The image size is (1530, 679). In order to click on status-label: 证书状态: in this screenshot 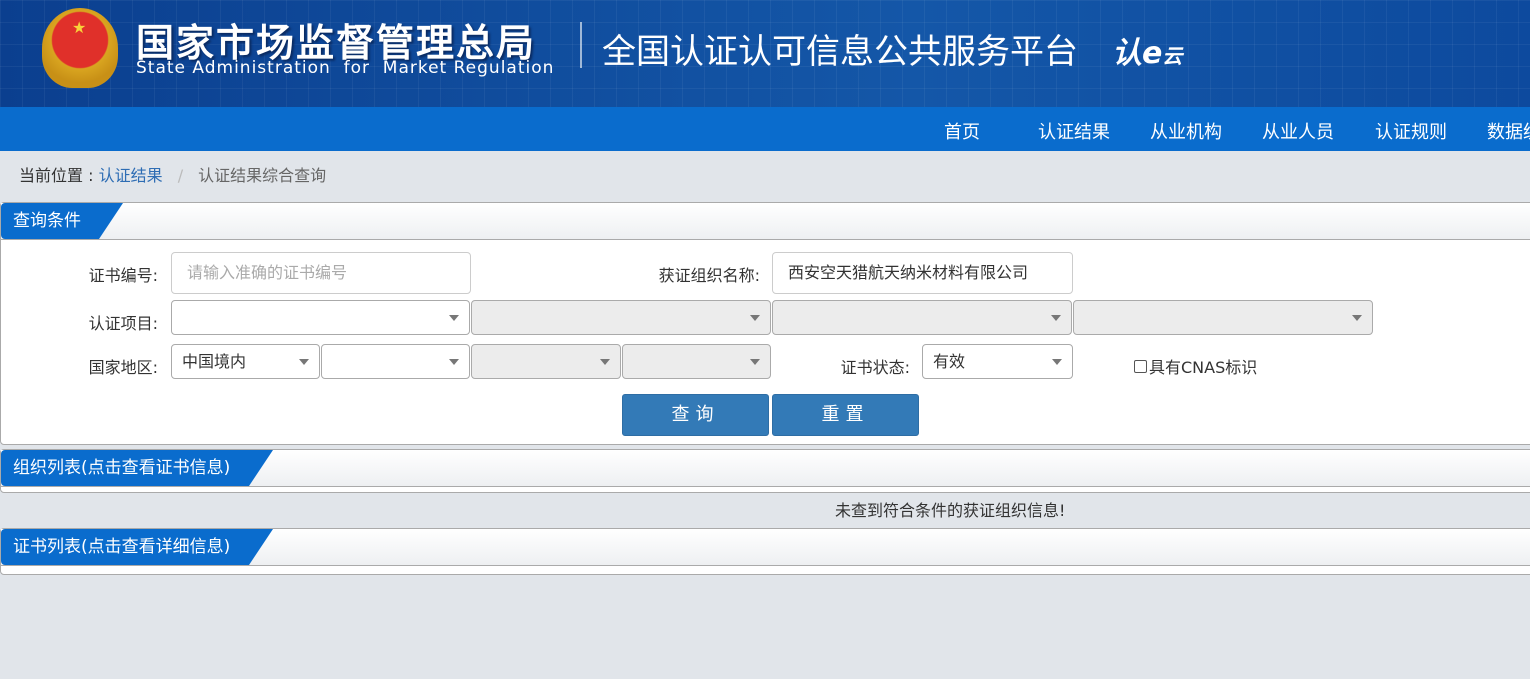, I will do `click(875, 367)`.